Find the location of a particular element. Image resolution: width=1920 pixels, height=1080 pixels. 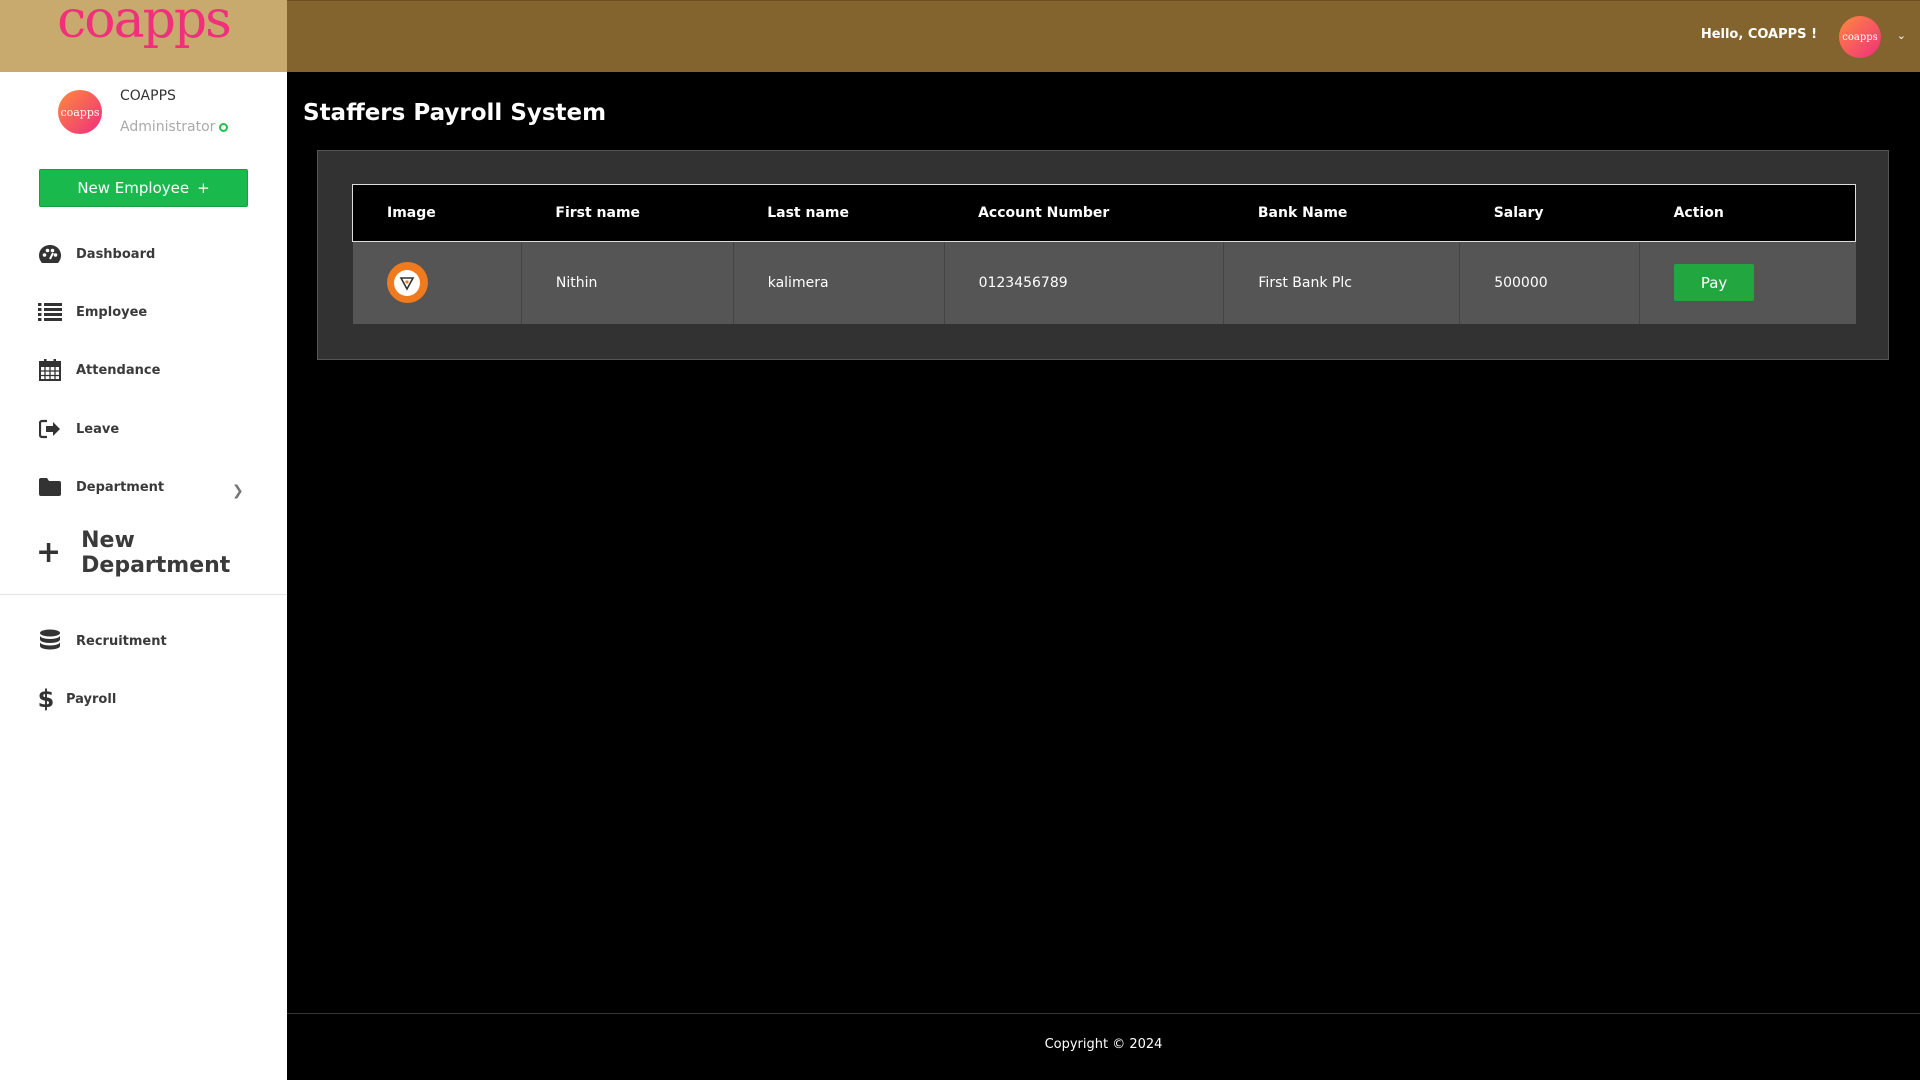

cell-bank-name: First Bank Plc is located at coordinates (1342, 282).